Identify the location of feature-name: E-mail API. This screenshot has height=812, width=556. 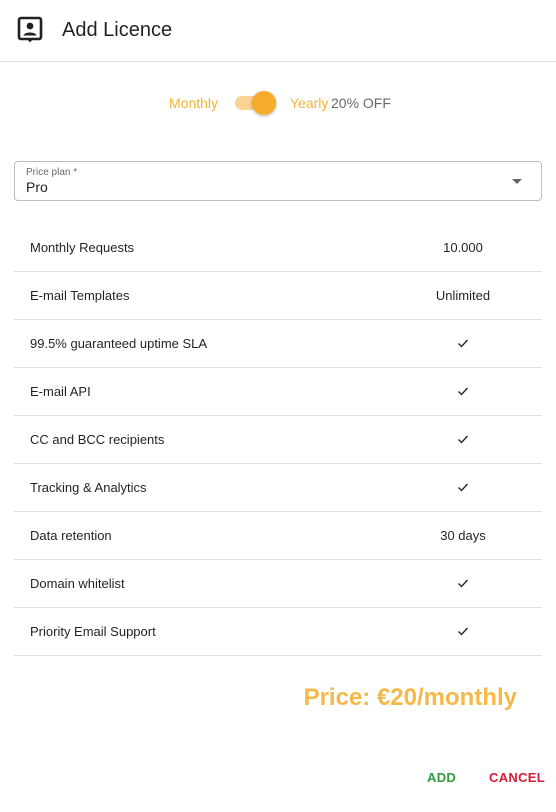
(60, 391).